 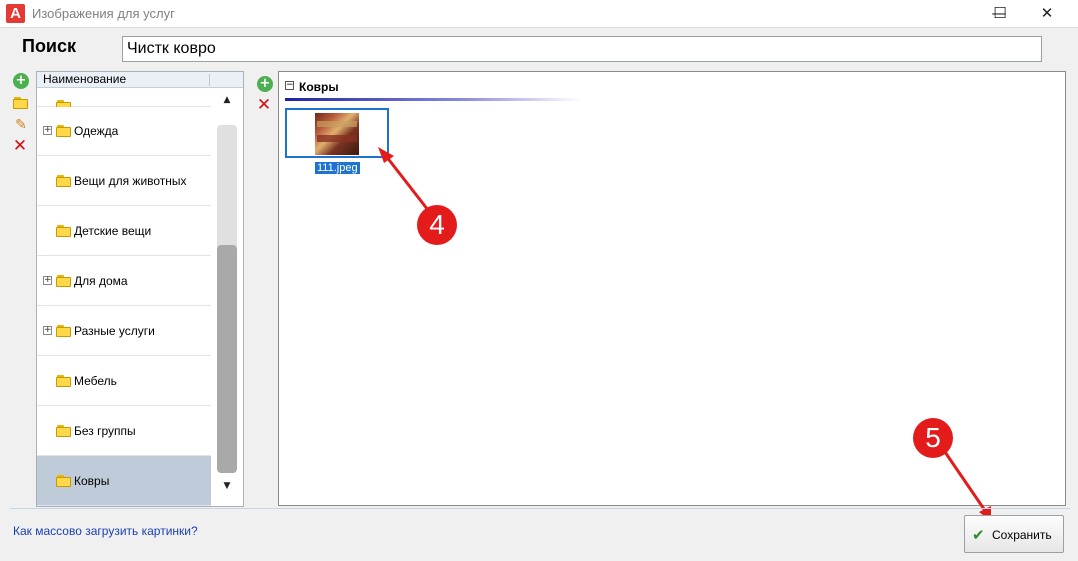 I want to click on delete-group-icon: ✕, so click(x=20, y=146).